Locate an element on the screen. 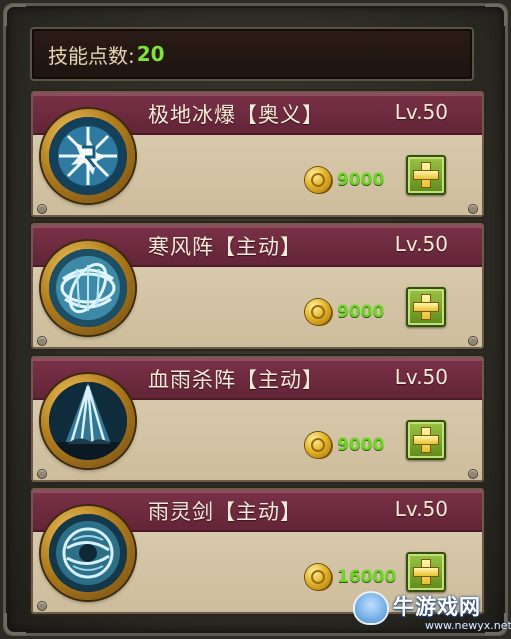  watermark-title: 牛游戏网 is located at coordinates (437, 607).